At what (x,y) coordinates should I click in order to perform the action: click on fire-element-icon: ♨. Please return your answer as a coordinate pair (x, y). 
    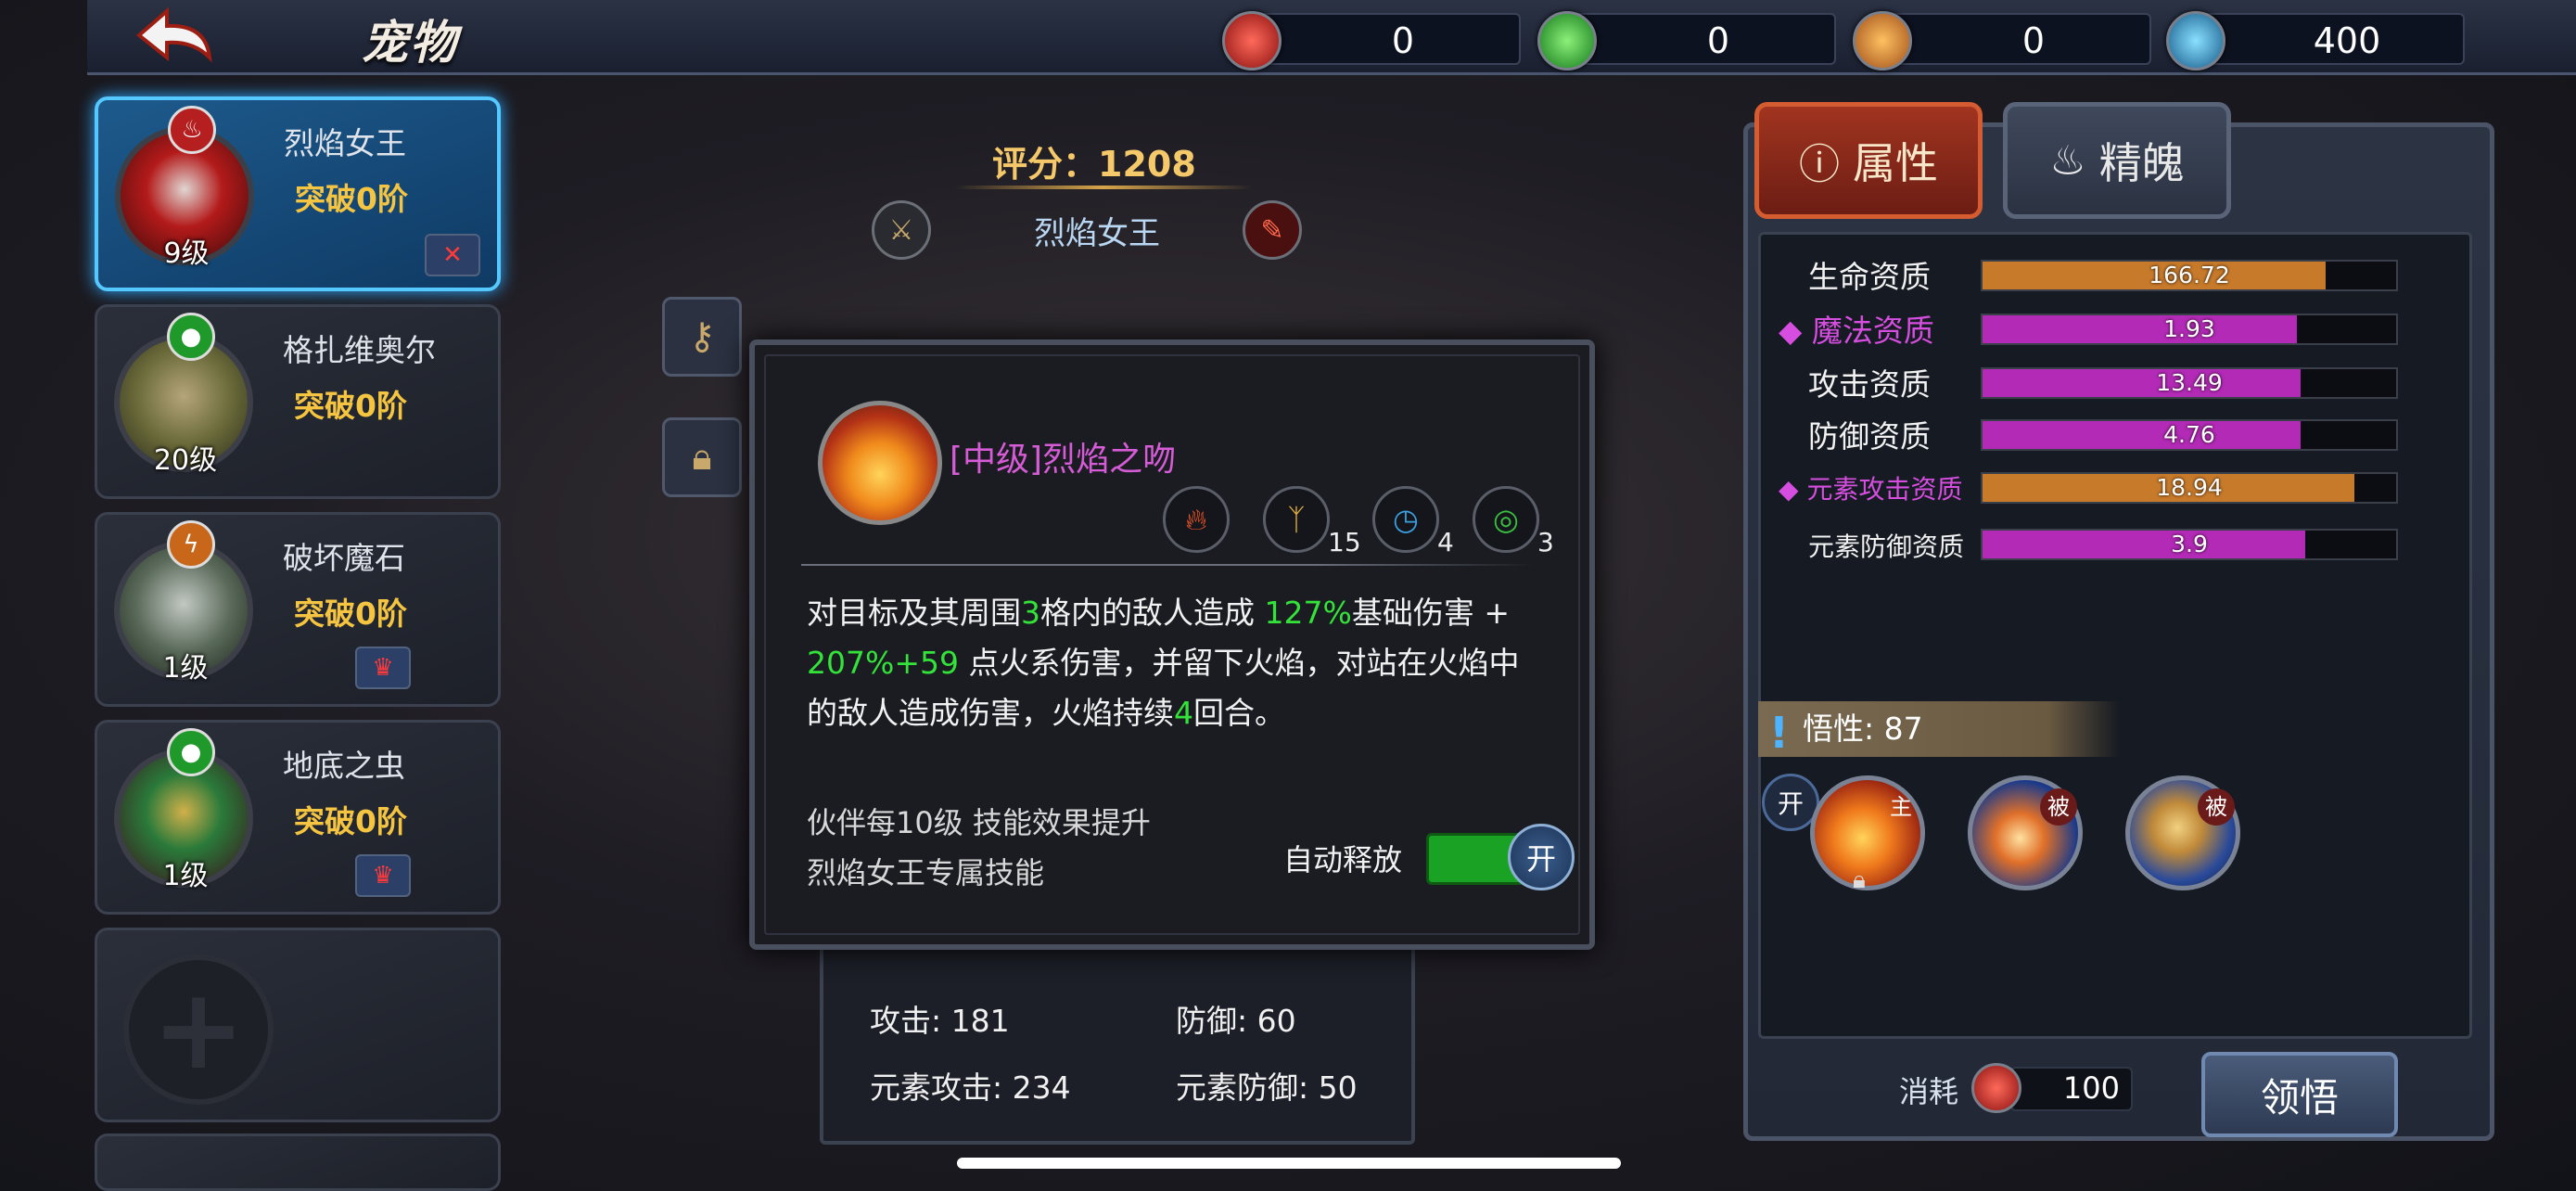
    Looking at the image, I should click on (192, 130).